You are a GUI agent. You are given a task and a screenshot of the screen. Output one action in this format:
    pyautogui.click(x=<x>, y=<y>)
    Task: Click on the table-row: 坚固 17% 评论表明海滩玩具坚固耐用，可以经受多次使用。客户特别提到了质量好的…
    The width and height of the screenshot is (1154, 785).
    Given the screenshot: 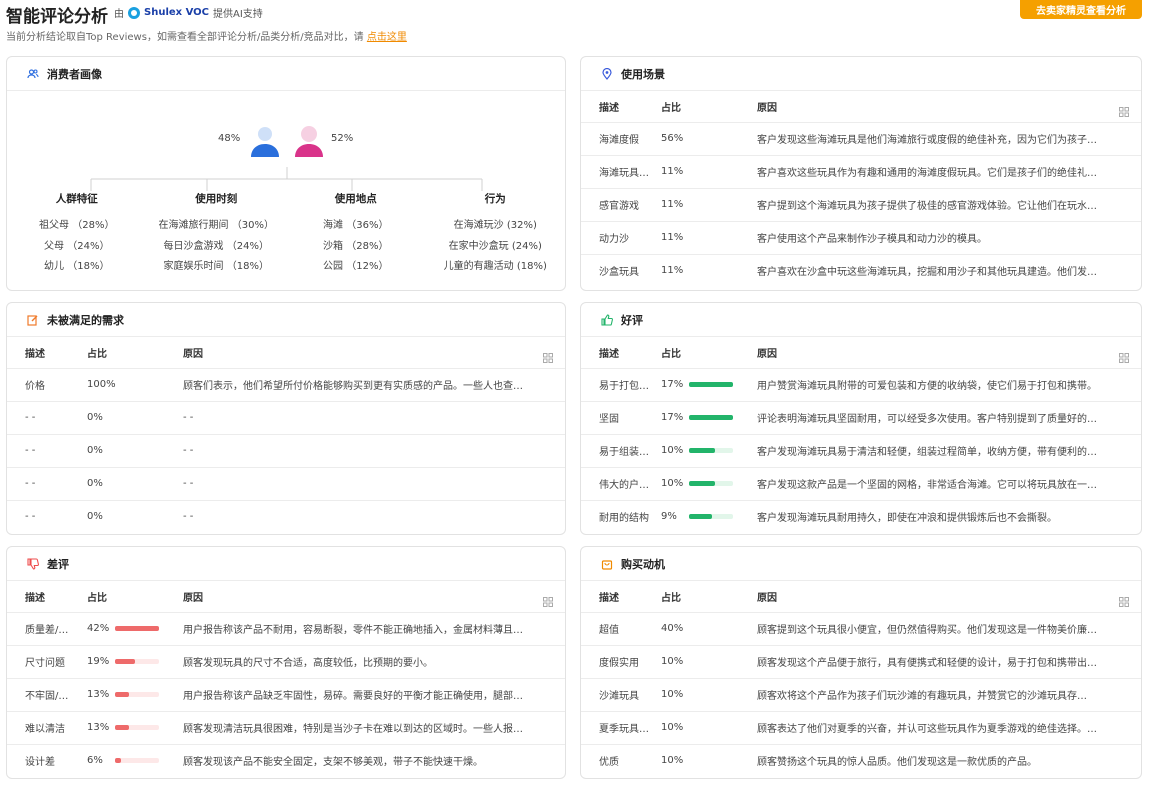 What is the action you would take?
    pyautogui.click(x=861, y=418)
    